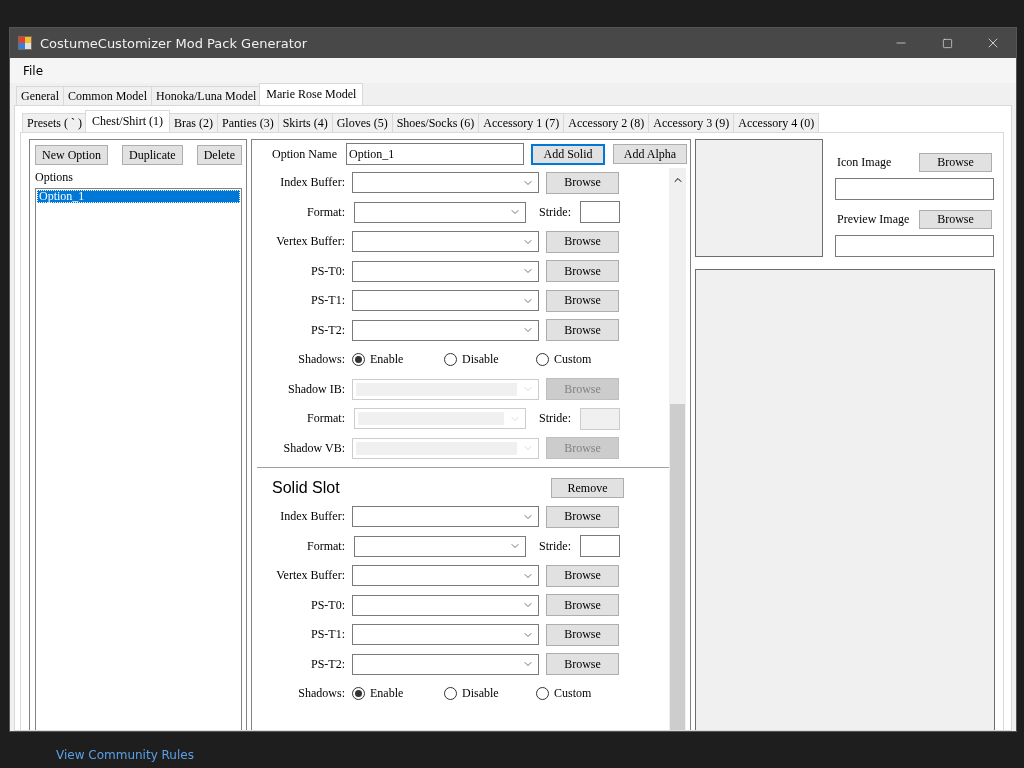 The image size is (1024, 768). What do you see at coordinates (127, 121) in the screenshot?
I see `tab: Chest/Shirt (1)` at bounding box center [127, 121].